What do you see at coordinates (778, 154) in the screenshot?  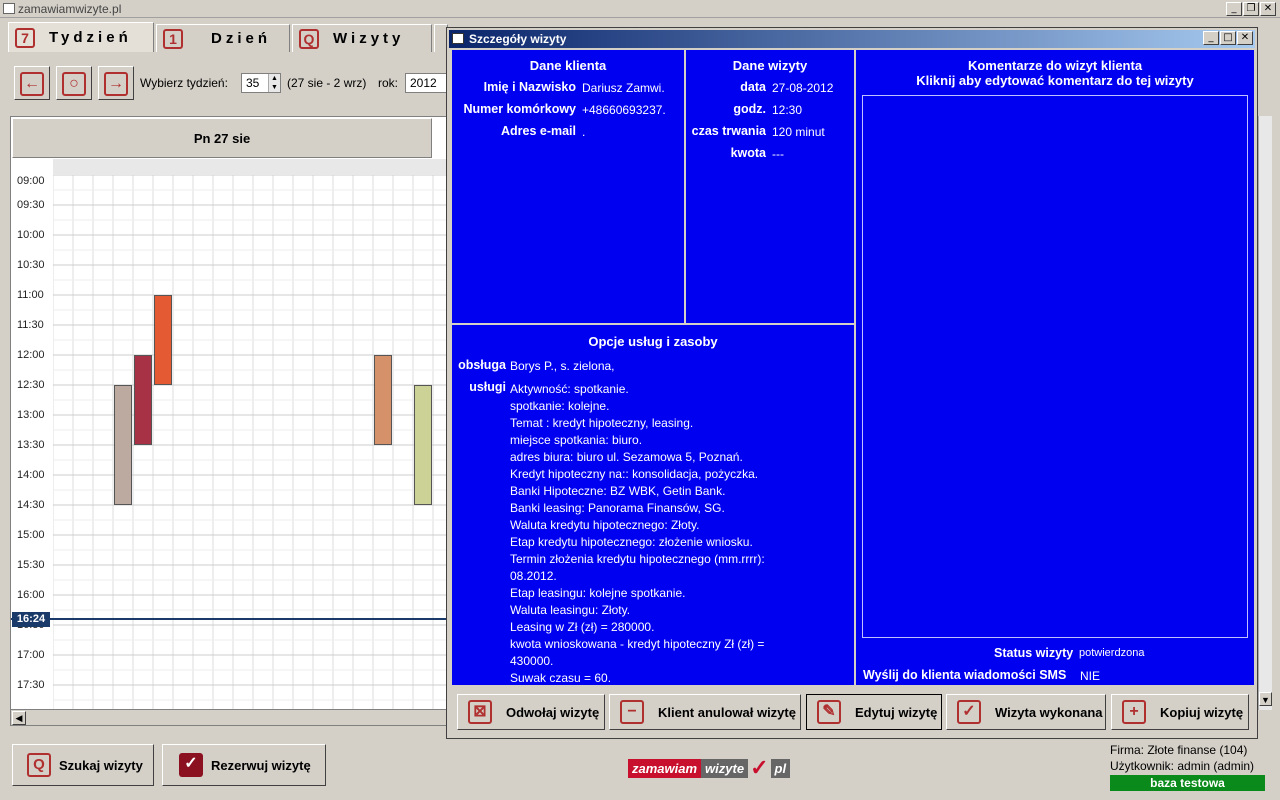 I see `visit-amount: ---` at bounding box center [778, 154].